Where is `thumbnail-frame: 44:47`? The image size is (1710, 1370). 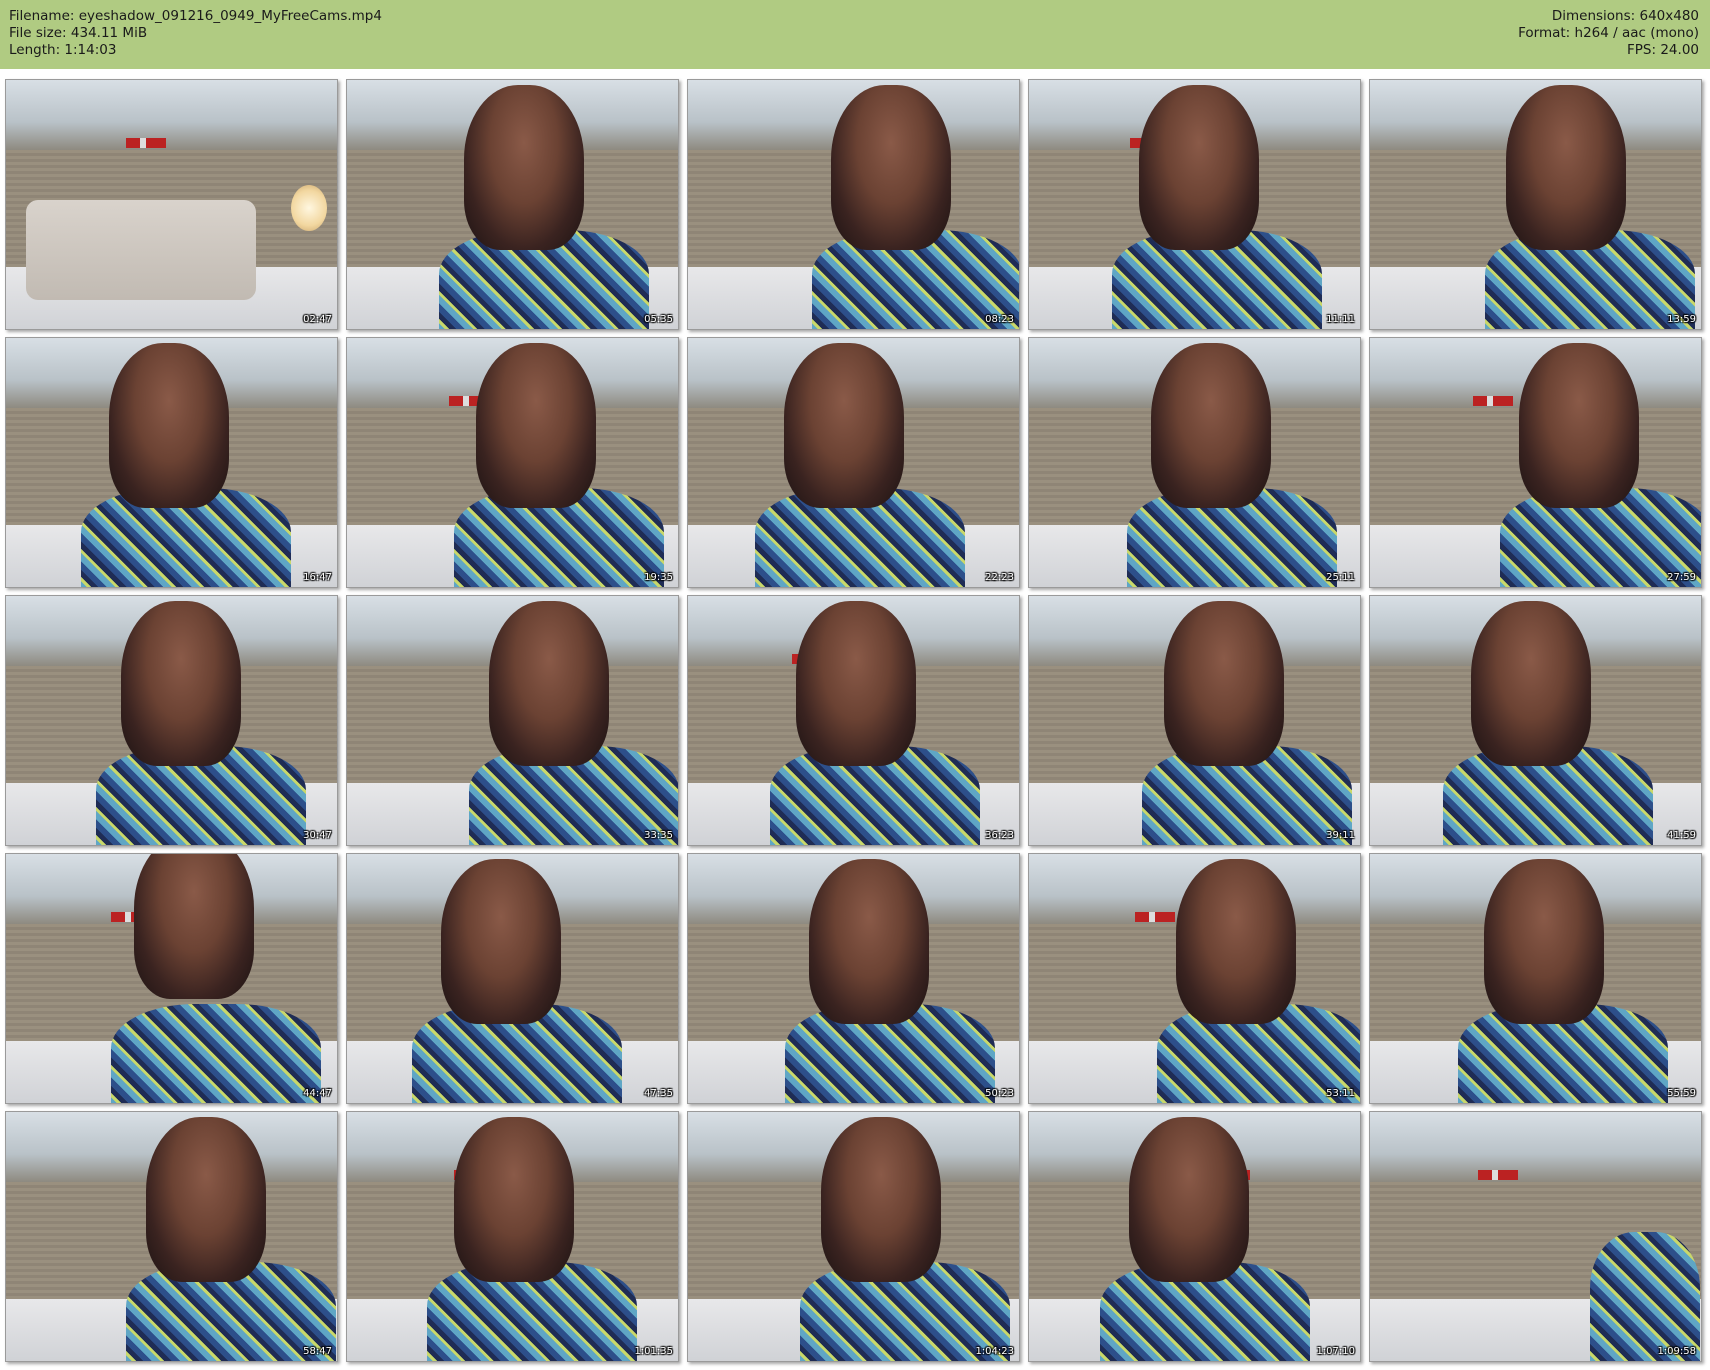
thumbnail-frame: 44:47 is located at coordinates (171, 978).